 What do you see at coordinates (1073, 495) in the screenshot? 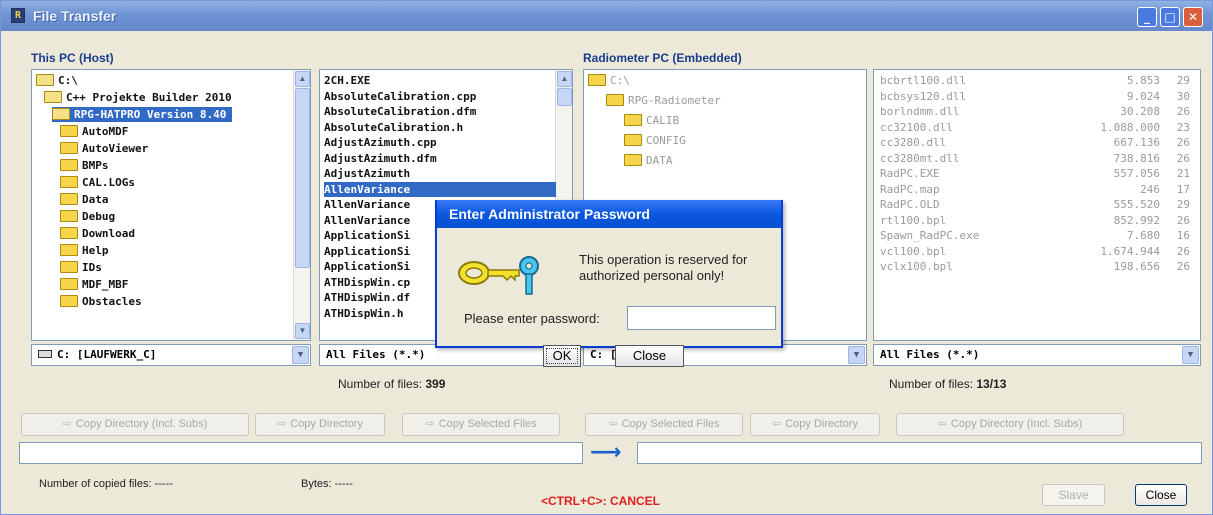
I see `slave-button: Slave` at bounding box center [1073, 495].